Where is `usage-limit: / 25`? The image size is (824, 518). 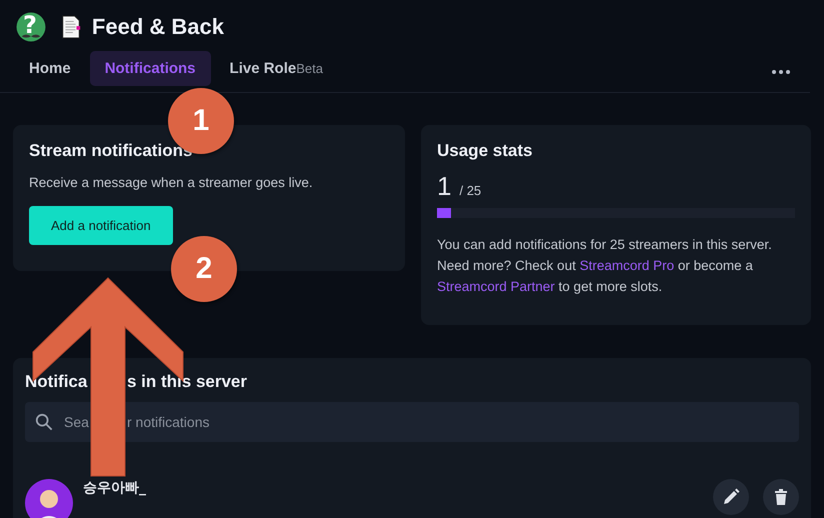
usage-limit: / 25 is located at coordinates (470, 190).